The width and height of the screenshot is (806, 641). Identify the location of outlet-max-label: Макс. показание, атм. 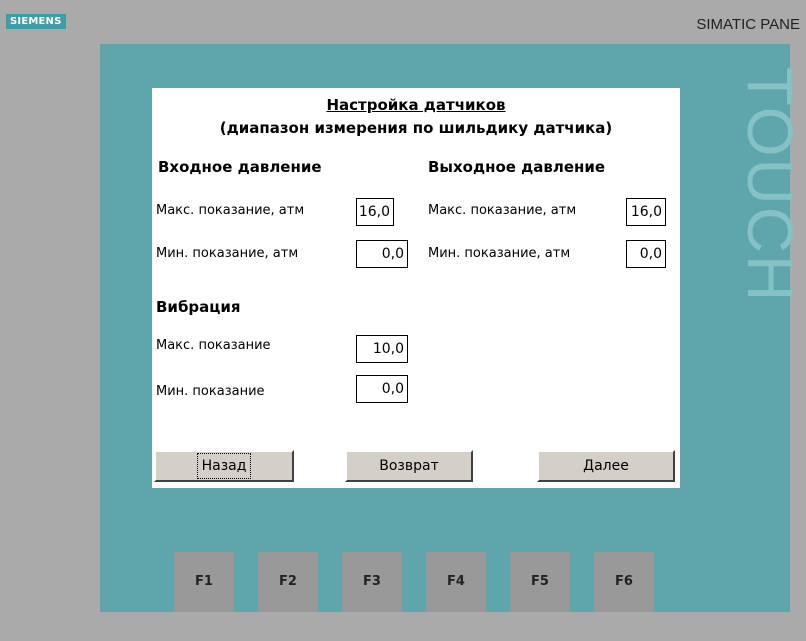
(502, 210).